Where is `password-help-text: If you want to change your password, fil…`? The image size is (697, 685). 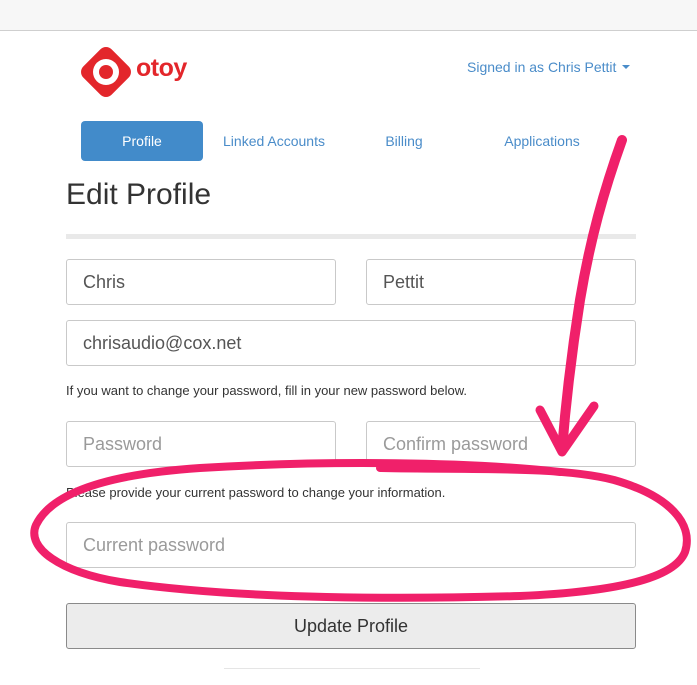 password-help-text: If you want to change your password, fil… is located at coordinates (267, 390).